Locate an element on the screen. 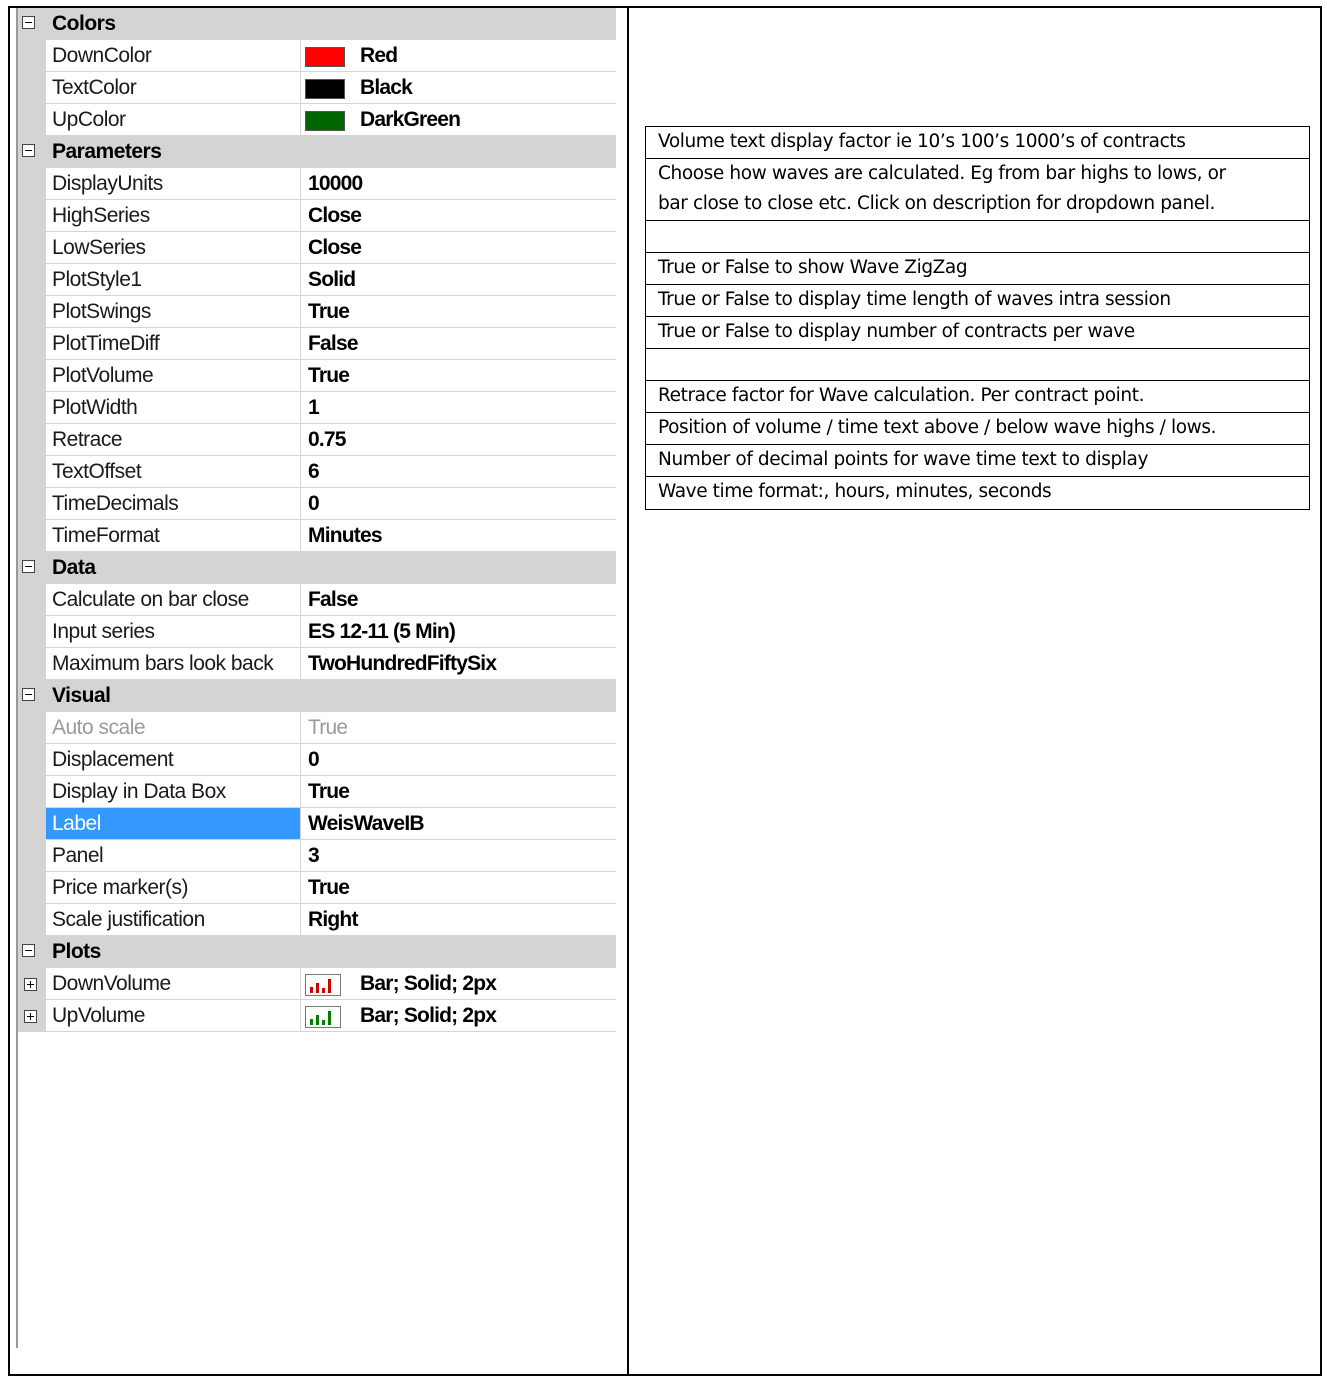 This screenshot has width=1327, height=1376. property-row: TimeFormat Minutes is located at coordinates (317, 536).